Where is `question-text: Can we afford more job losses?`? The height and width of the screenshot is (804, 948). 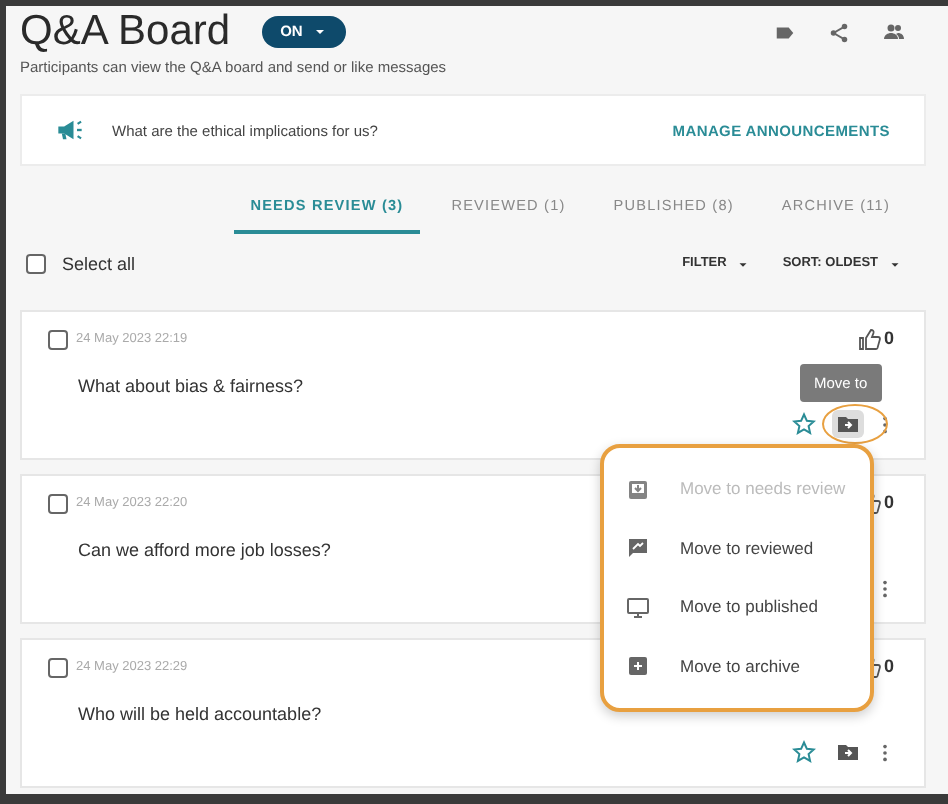
question-text: Can we afford more job losses? is located at coordinates (204, 550).